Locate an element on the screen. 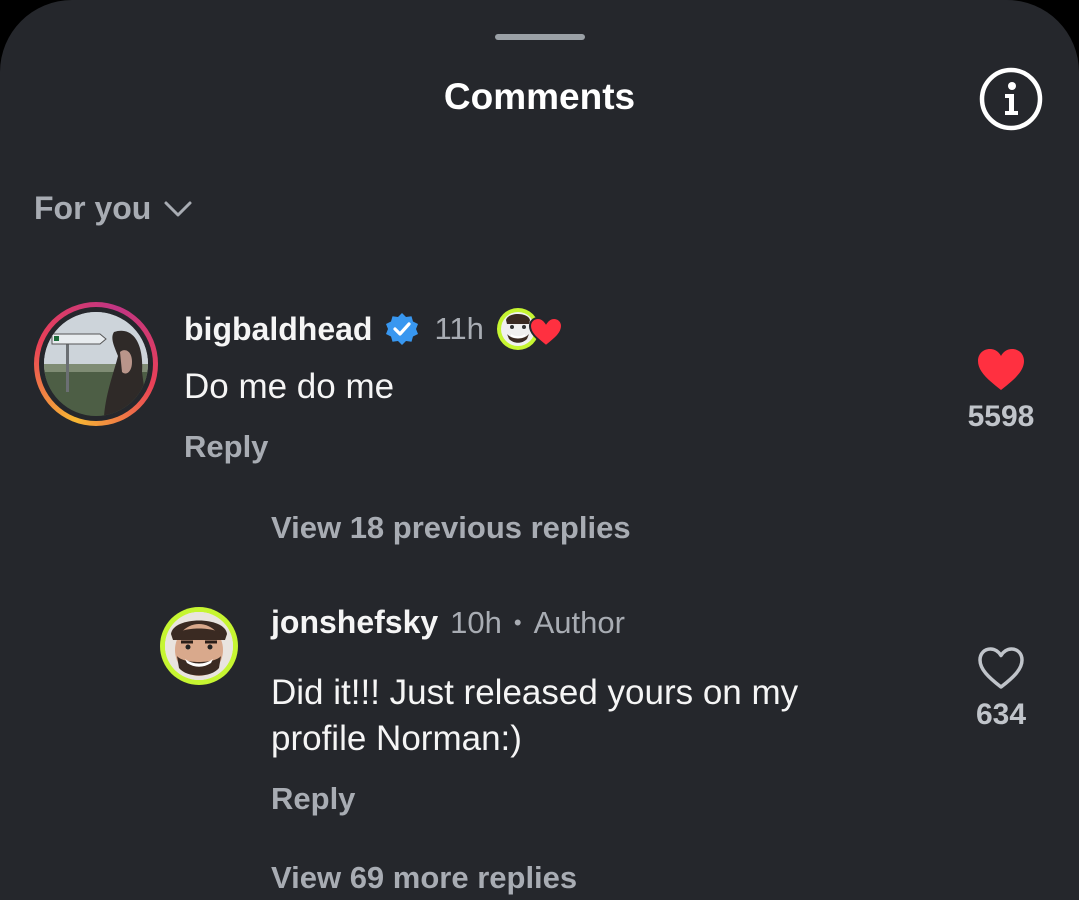 The image size is (1079, 900). comment-text: Do me do me is located at coordinates (289, 386).